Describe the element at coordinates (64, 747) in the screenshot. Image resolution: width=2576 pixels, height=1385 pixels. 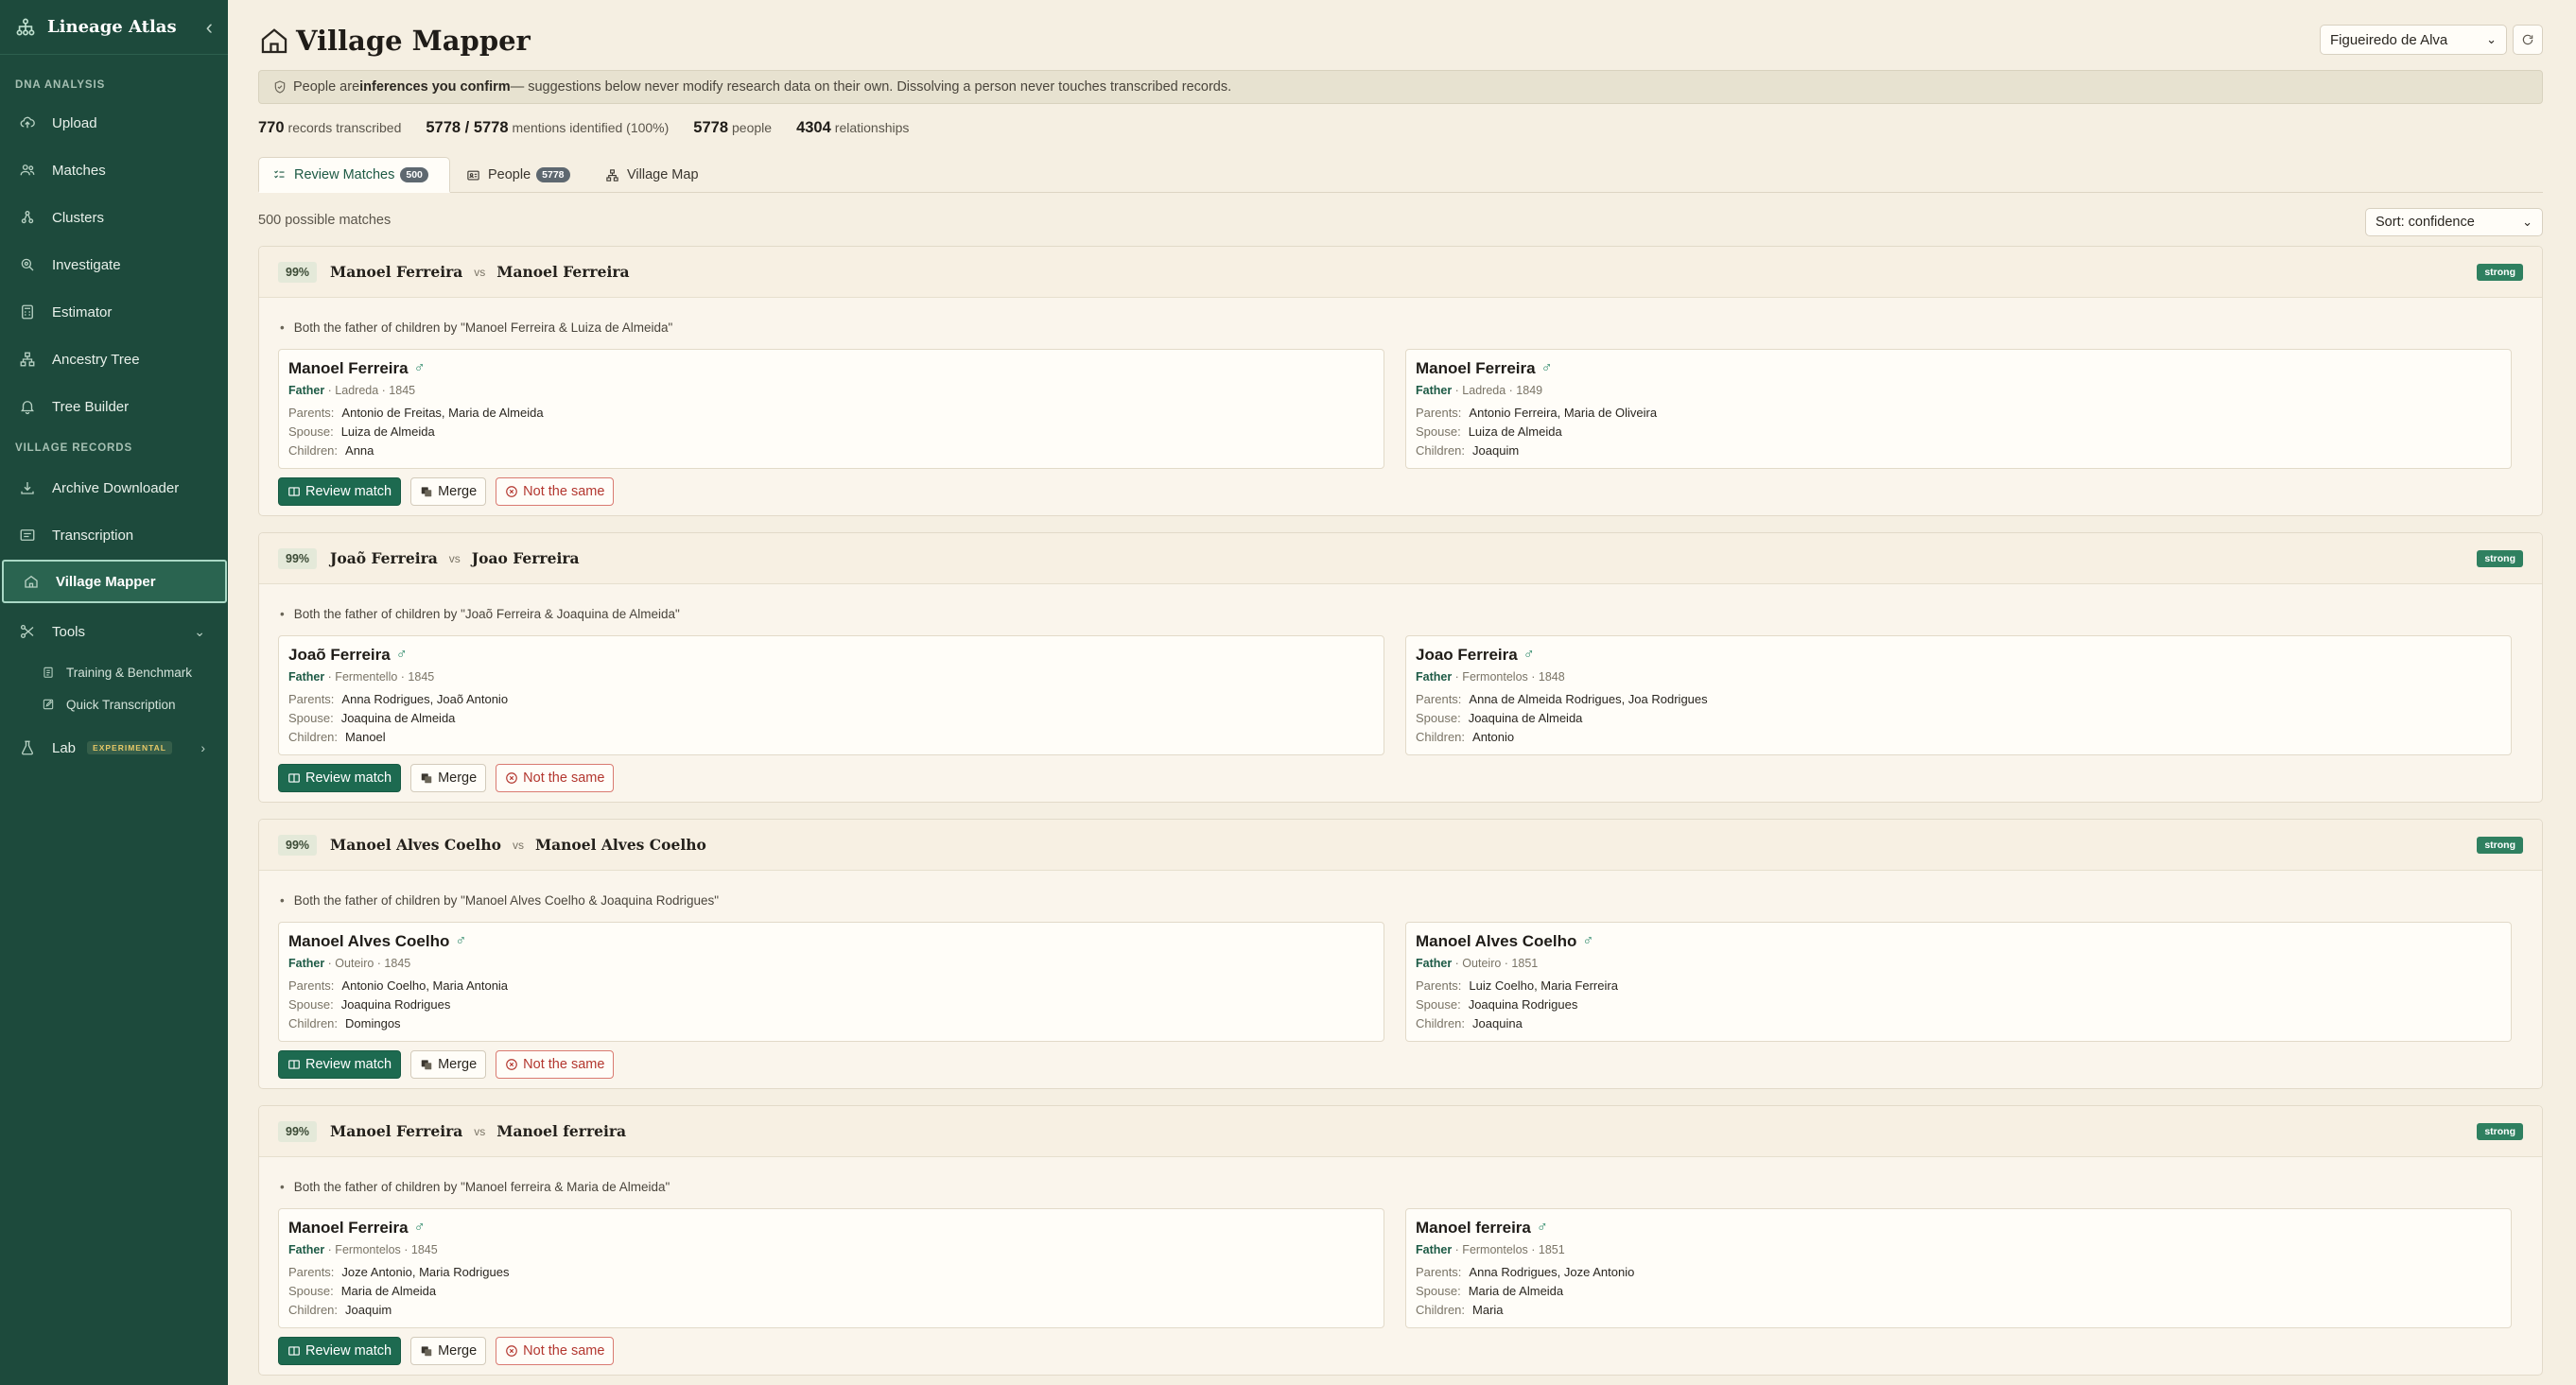
I see `sidebar-item-label: Lab` at that location.